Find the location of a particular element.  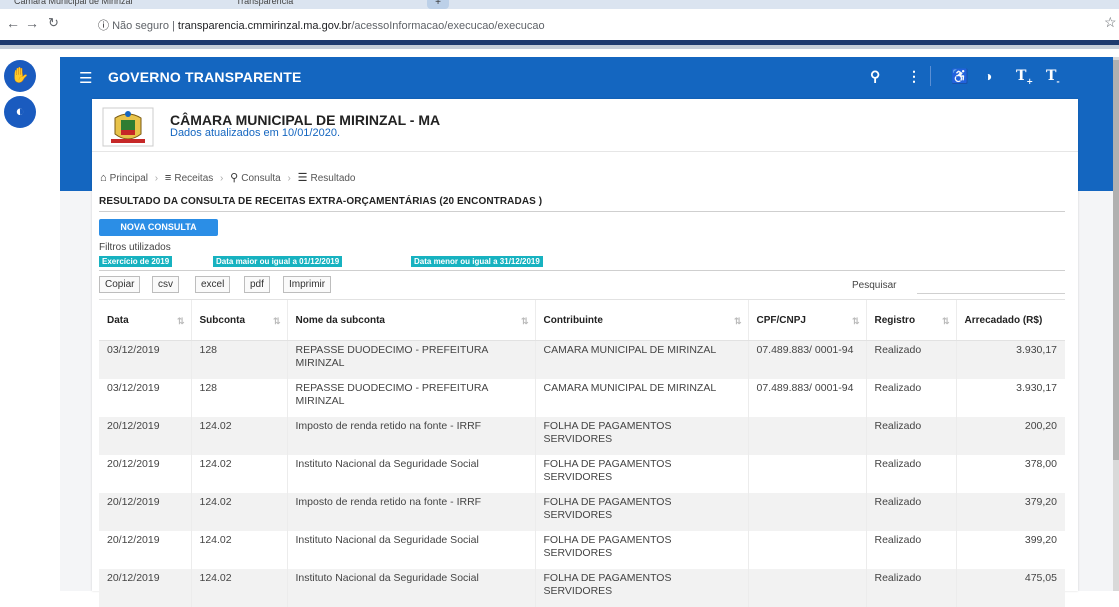

print-button: Imprimir is located at coordinates (307, 284).